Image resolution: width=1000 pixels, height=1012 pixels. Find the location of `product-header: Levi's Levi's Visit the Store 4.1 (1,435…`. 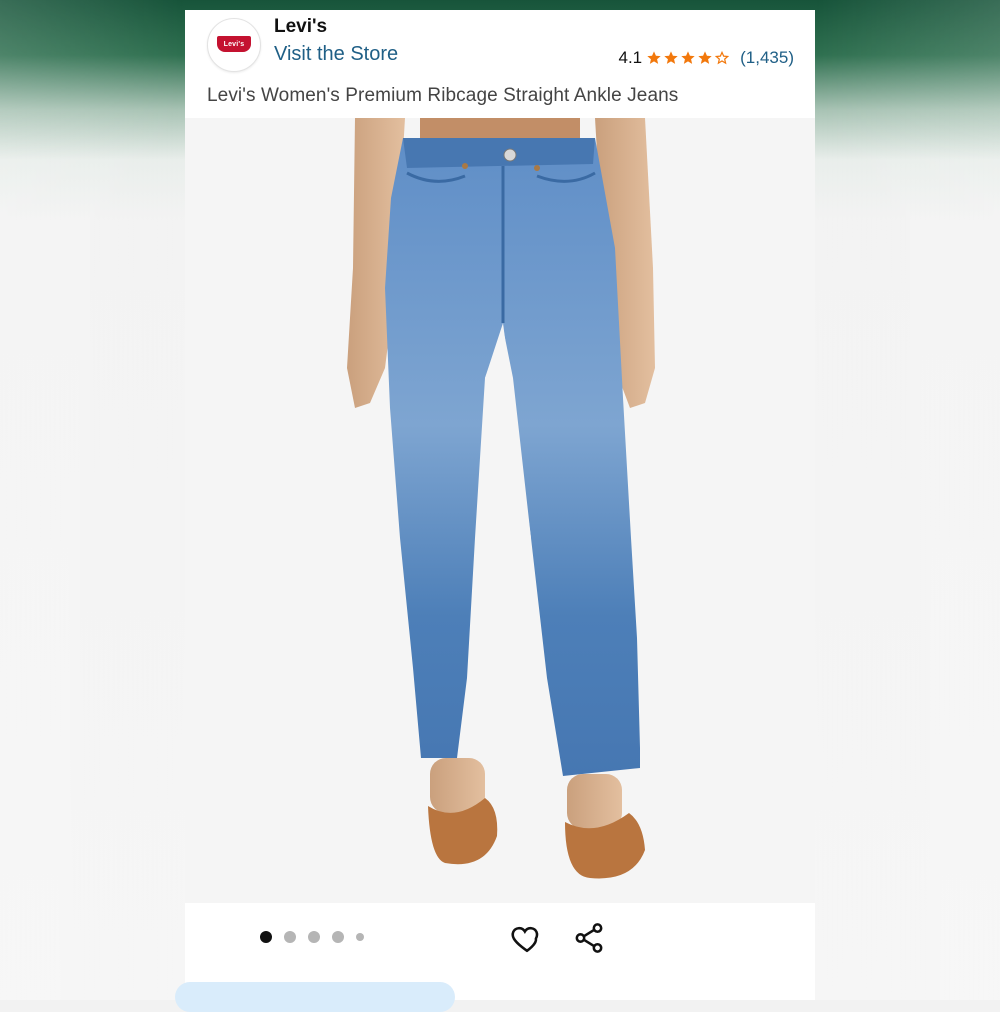

product-header: Levi's Levi's Visit the Store 4.1 (1,435… is located at coordinates (500, 64).